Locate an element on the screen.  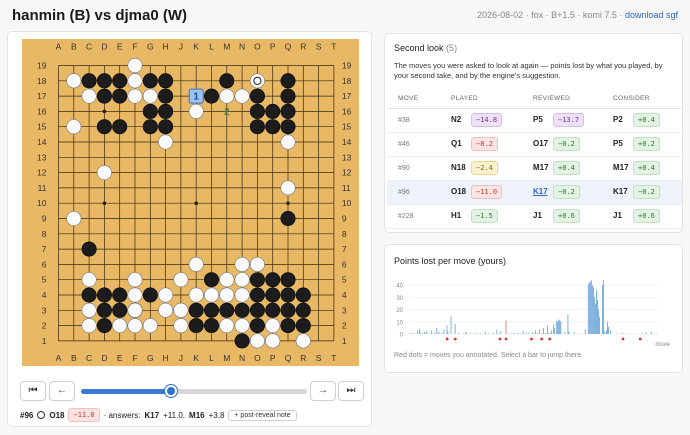
review-row: #46 Q1 −8.2 O17 −0.2 P5 +0.2 is located at coordinates (534, 144).